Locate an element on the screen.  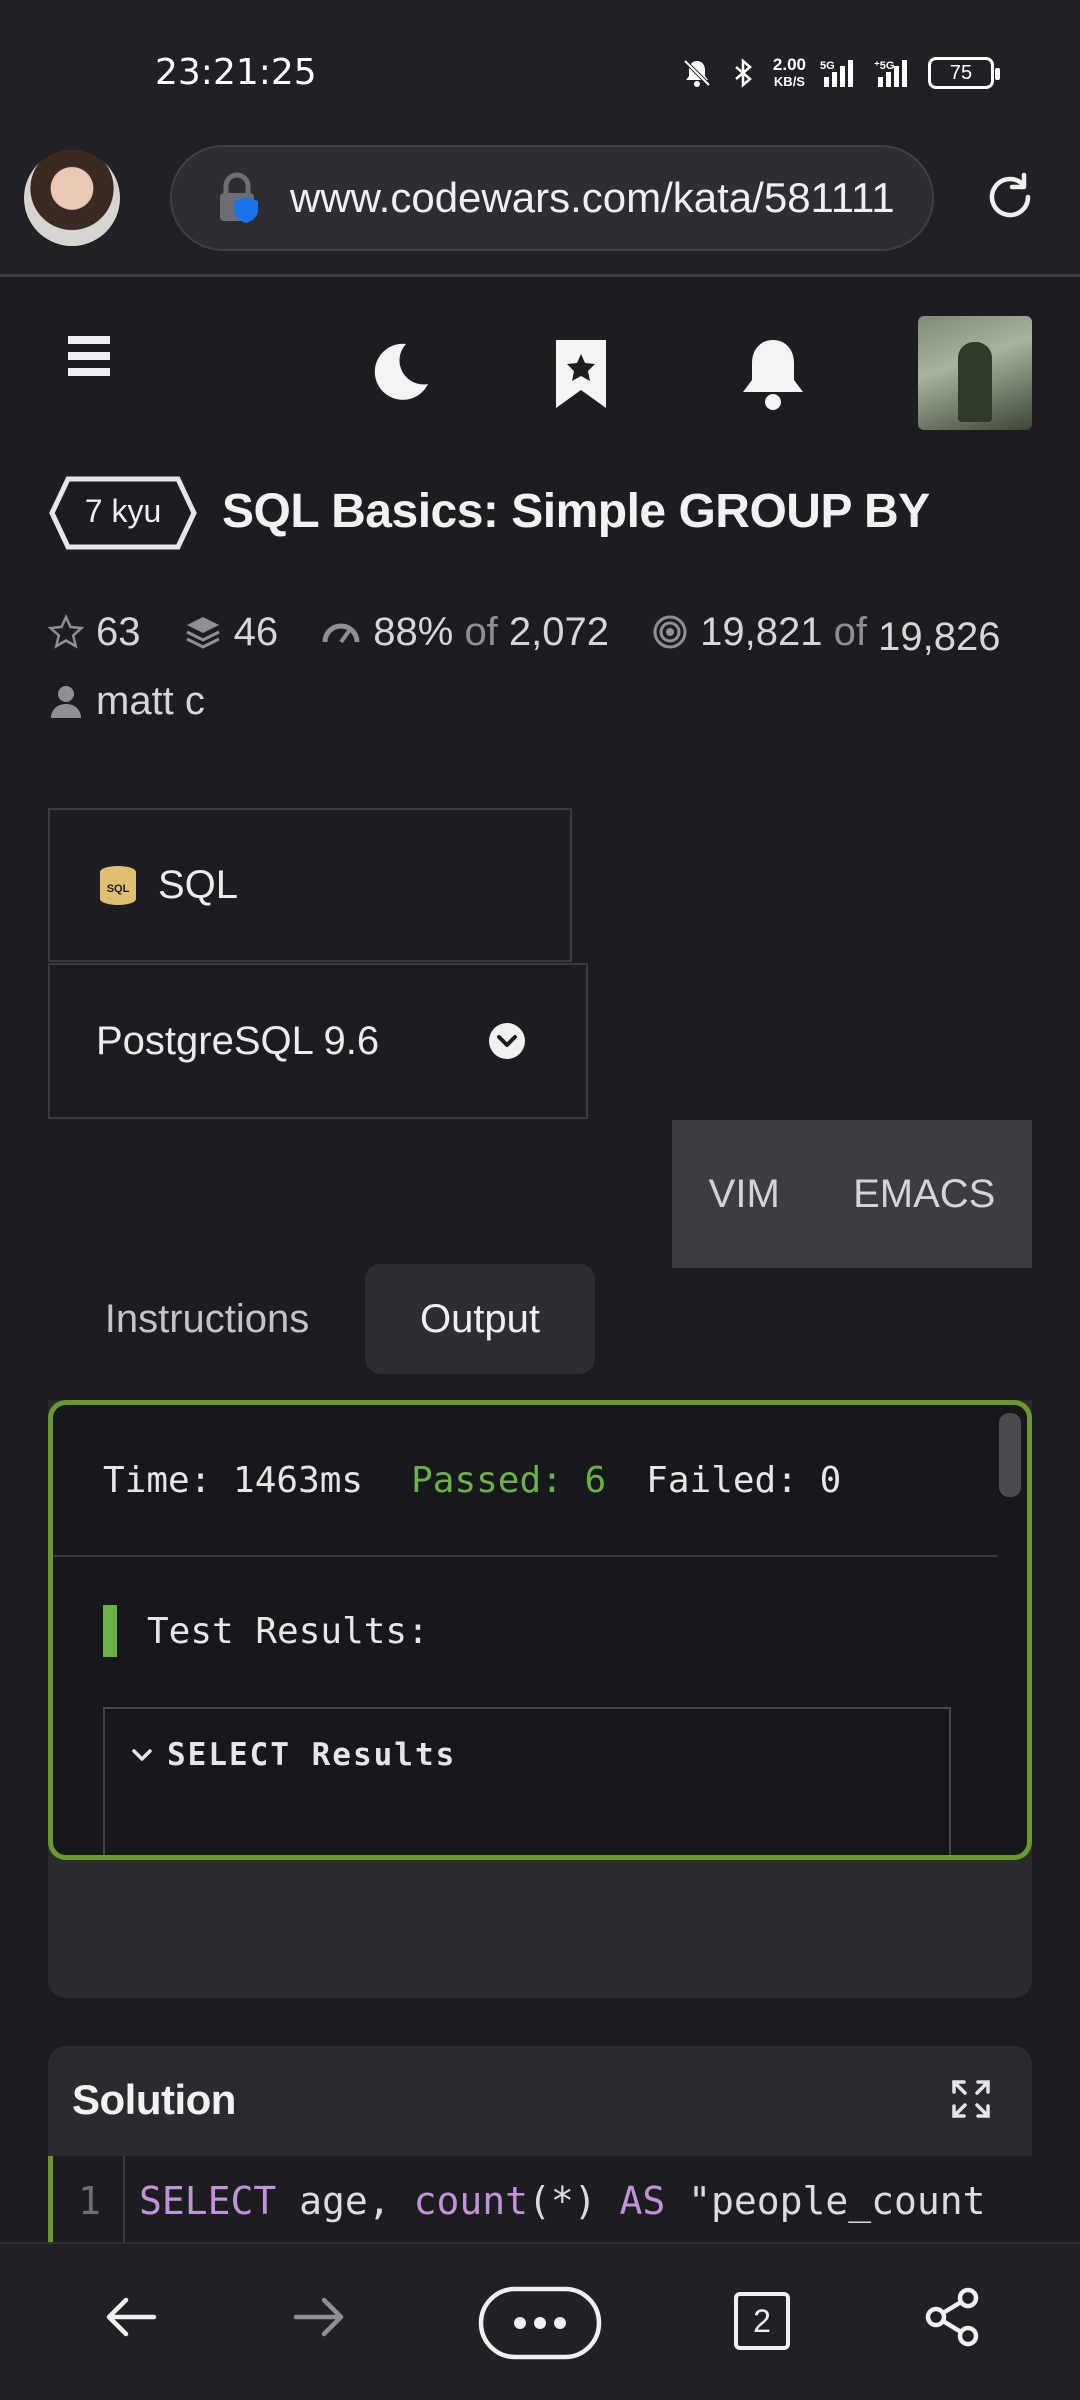
code-segment: (*) is located at coordinates (573, 2201).